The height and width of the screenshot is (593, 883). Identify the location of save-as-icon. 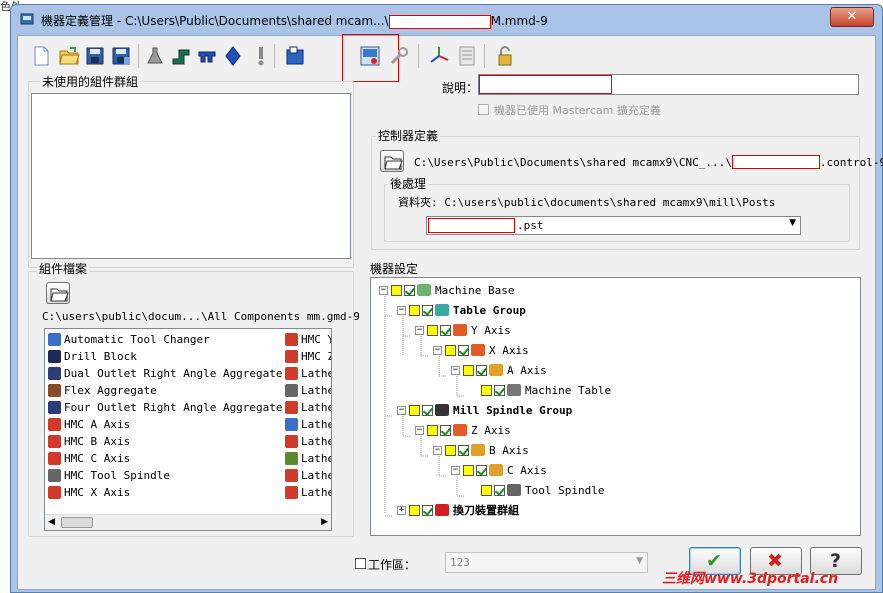
(121, 56).